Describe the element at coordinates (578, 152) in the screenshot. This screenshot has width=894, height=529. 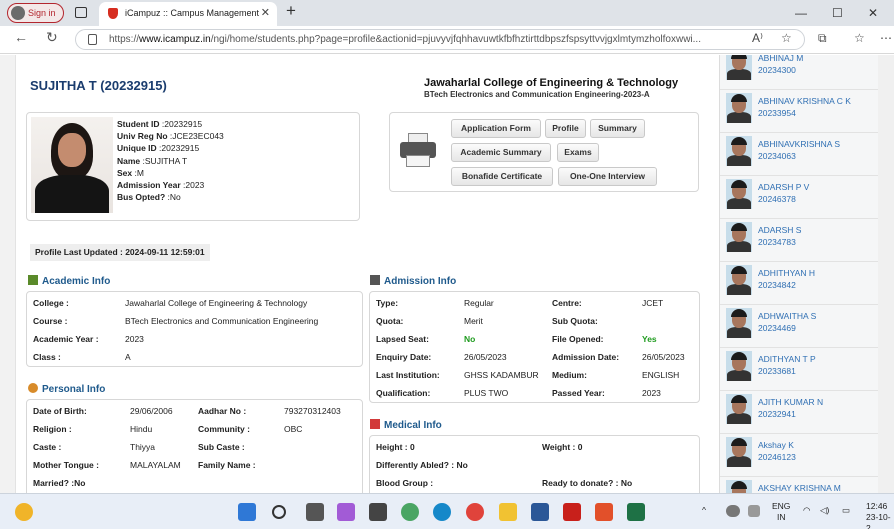
I see `exams-button: Exams` at that location.